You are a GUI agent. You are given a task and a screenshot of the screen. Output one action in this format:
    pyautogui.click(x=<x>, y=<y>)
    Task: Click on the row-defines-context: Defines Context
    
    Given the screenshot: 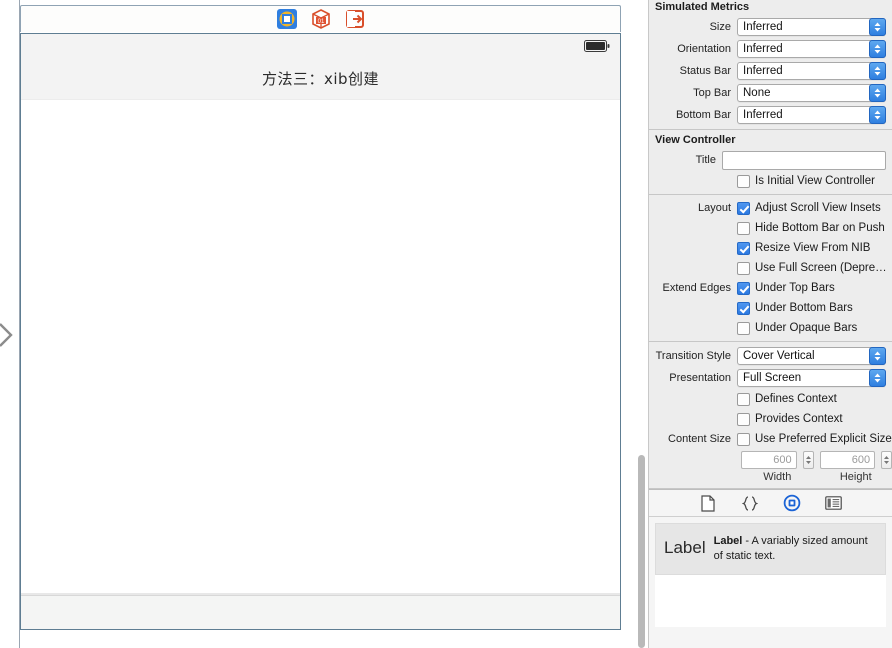 What is the action you would take?
    pyautogui.click(x=770, y=399)
    